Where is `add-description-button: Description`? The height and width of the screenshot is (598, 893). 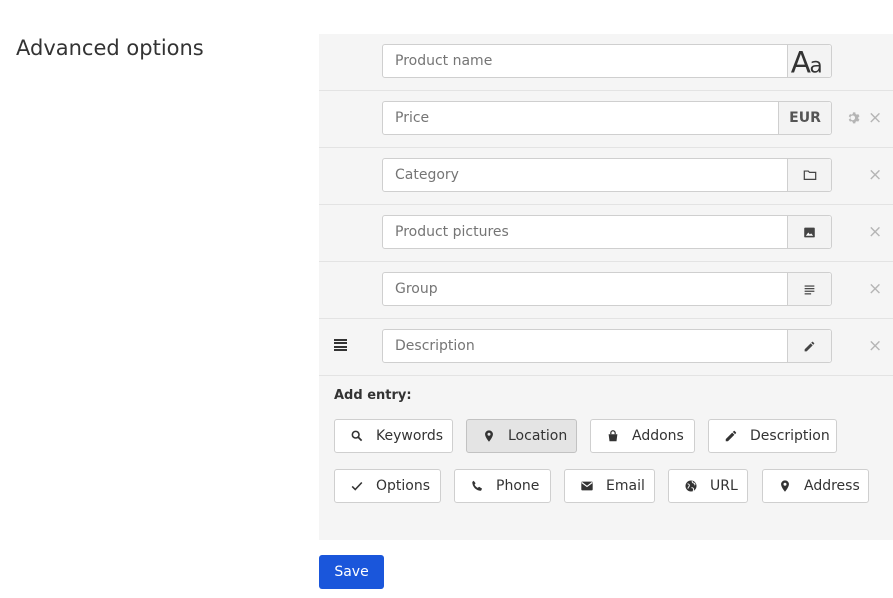
add-description-button: Description is located at coordinates (772, 436).